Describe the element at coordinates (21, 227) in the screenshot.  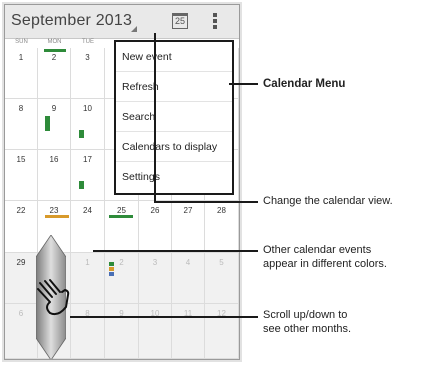
I see `day-cell: 22` at that location.